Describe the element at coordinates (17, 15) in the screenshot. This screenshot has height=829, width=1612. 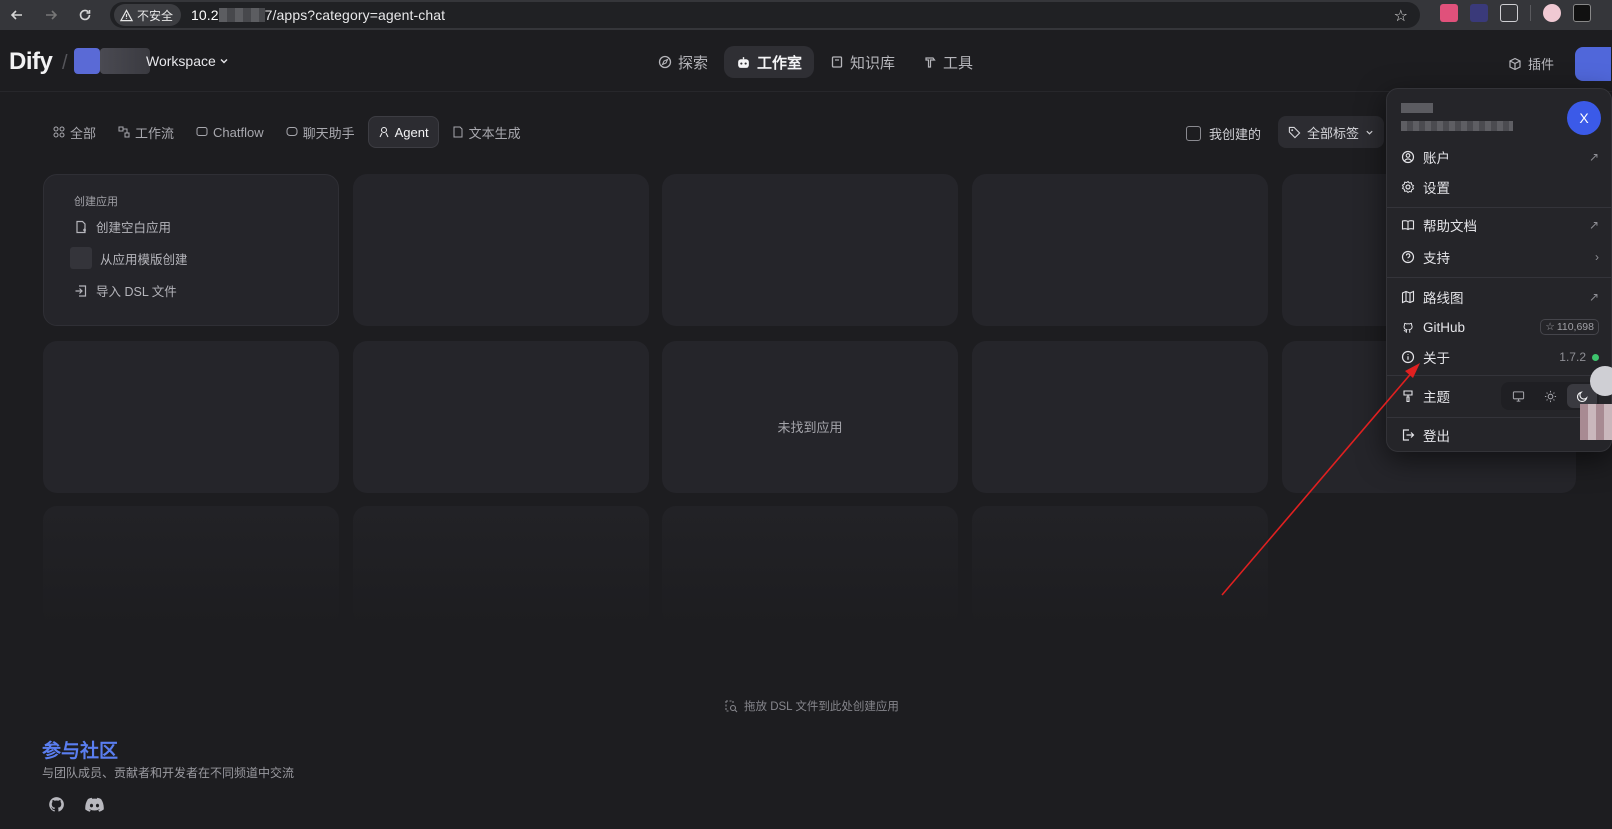
I see `back-button` at that location.